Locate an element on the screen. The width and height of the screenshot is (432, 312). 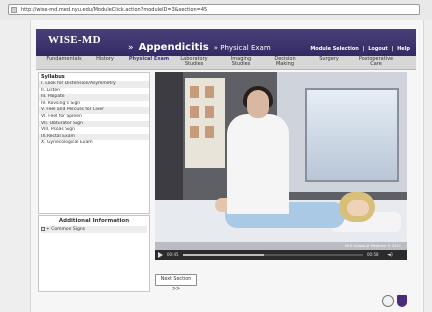
tab-surgery: Surgery is located at coordinates (329, 62).